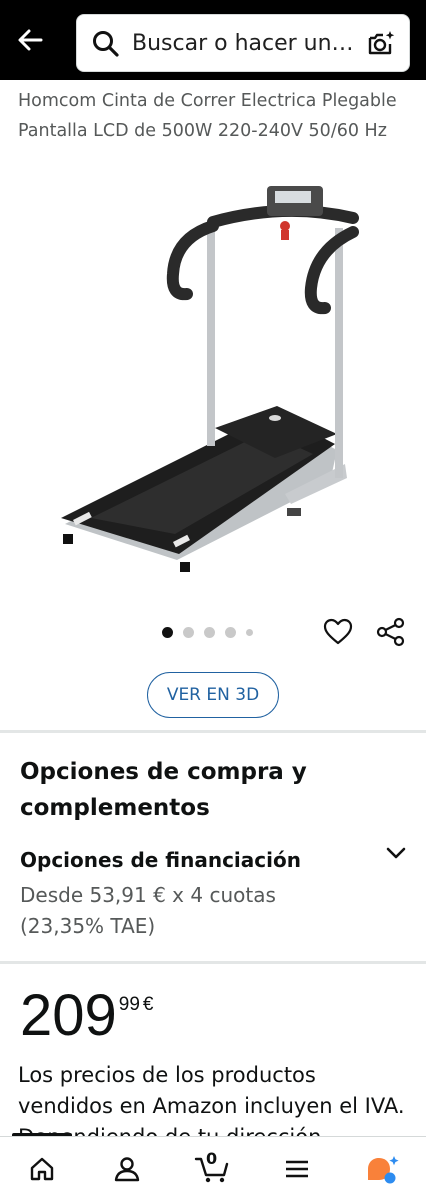 The width and height of the screenshot is (426, 1200). I want to click on camera-icon, so click(381, 44).